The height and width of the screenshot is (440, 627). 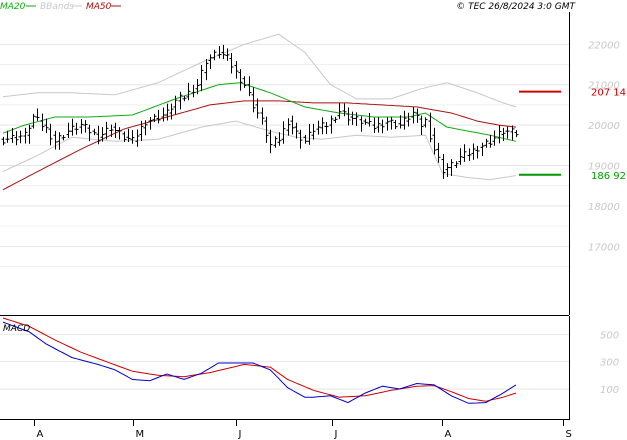 I want to click on price-y-tick-labels: 170001800019000200002100022000, so click(x=604, y=146).